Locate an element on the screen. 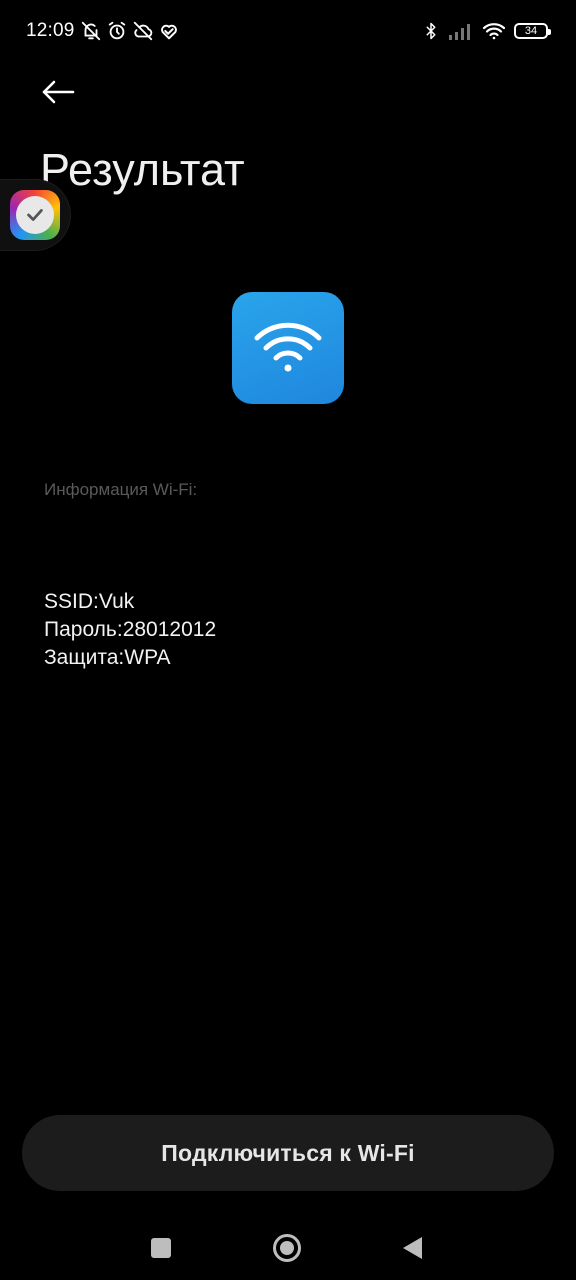 The width and height of the screenshot is (576, 1280). password-value: Пароль:28012012 is located at coordinates (130, 629).